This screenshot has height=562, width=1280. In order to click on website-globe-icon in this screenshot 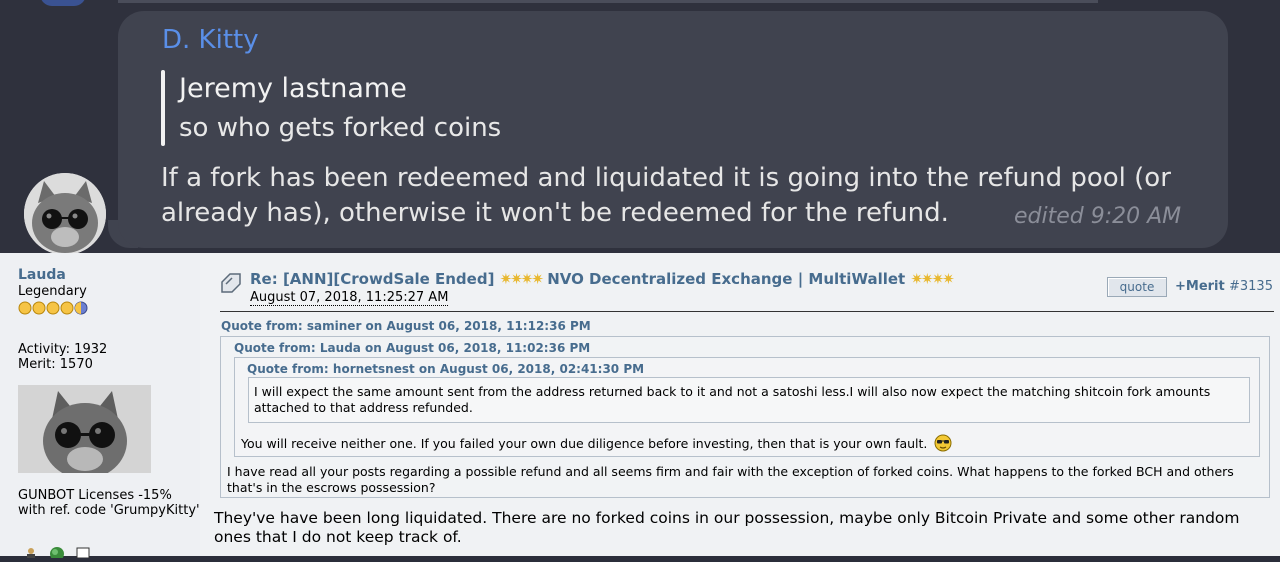, I will do `click(57, 554)`.